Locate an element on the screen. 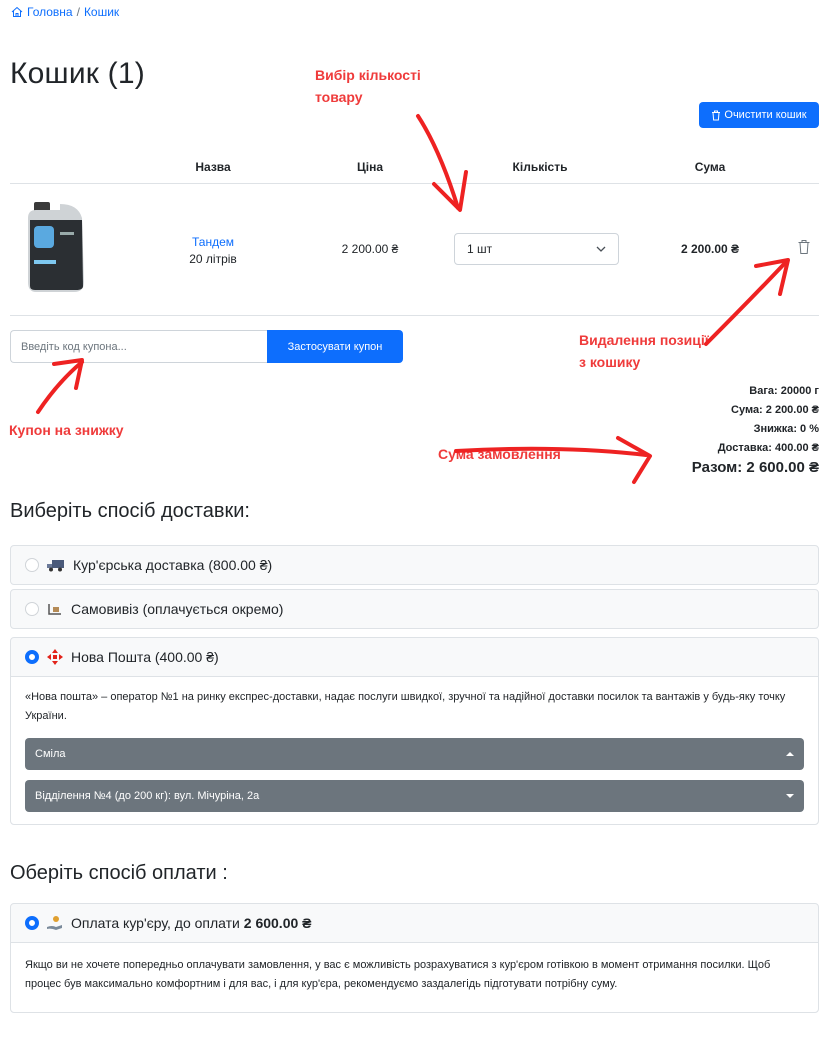 This screenshot has height=1044, width=821. radio-payment-courier is located at coordinates (32, 923).